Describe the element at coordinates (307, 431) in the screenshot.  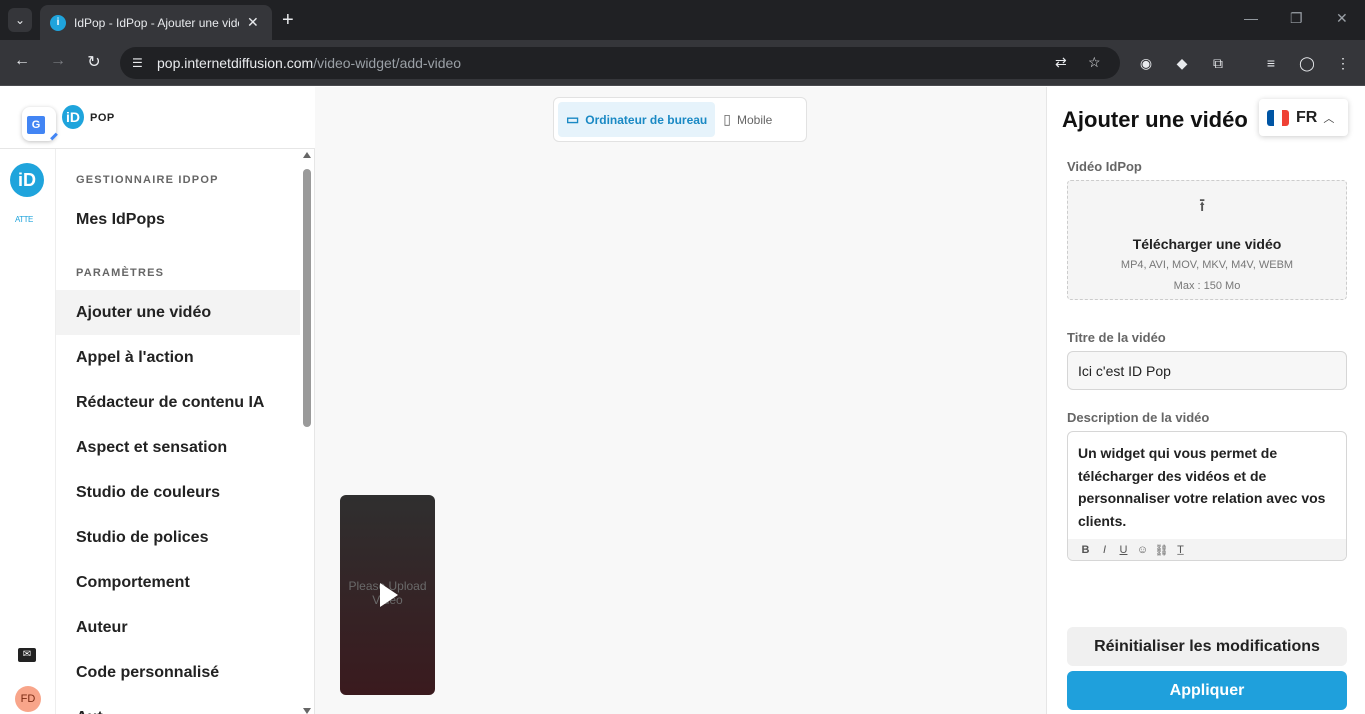
I see `sidebar-scrollbar` at that location.